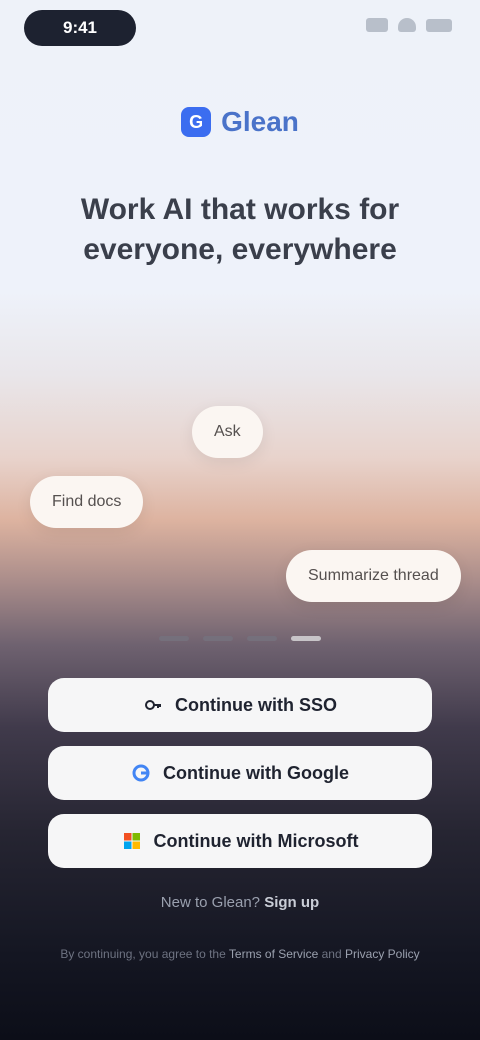  Describe the element at coordinates (256, 704) in the screenshot. I see `continue-sso-label: Continue with SSO` at that location.